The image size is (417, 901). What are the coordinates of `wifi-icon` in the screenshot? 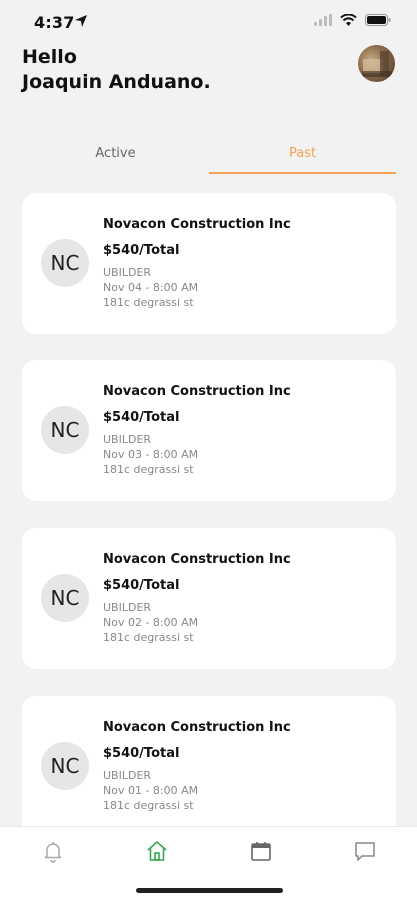 It's located at (348, 20).